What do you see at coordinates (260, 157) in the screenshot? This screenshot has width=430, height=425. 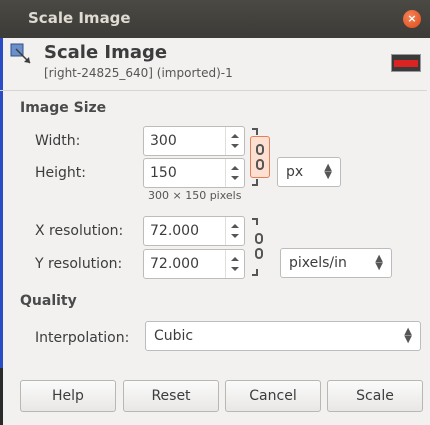 I see `size-chain-link-button` at bounding box center [260, 157].